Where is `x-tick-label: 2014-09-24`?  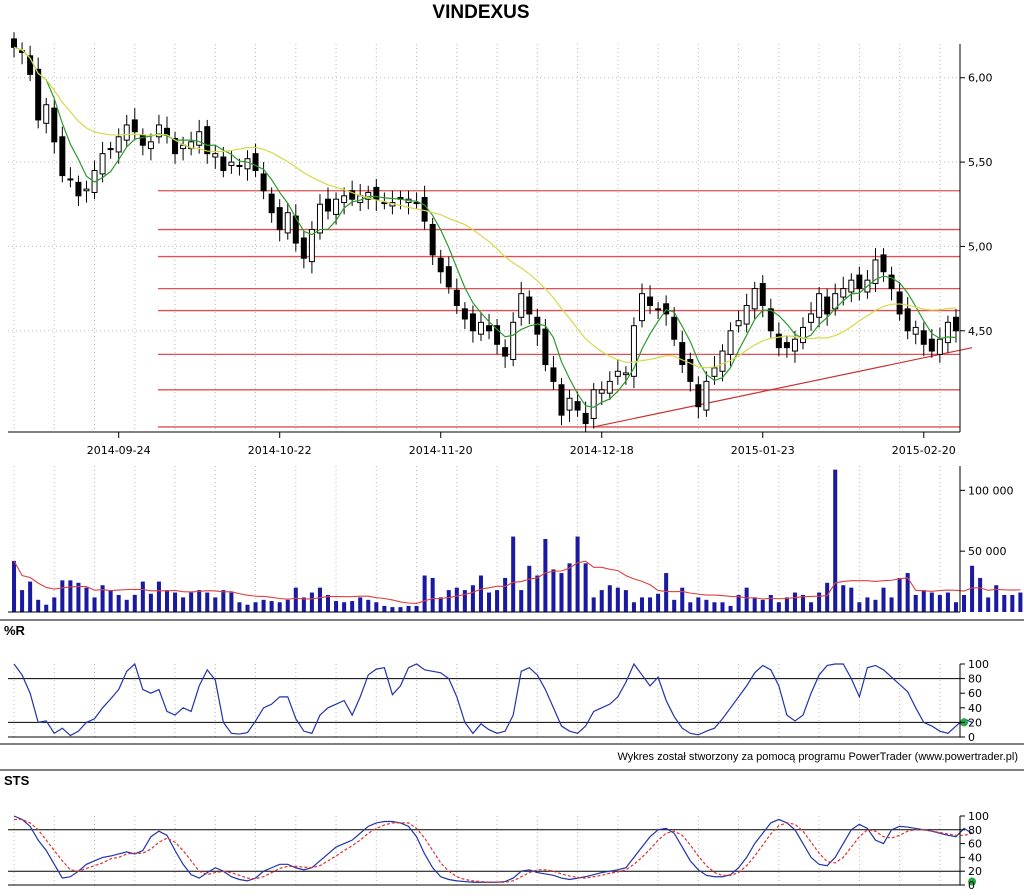
x-tick-label: 2014-09-24 is located at coordinates (119, 450).